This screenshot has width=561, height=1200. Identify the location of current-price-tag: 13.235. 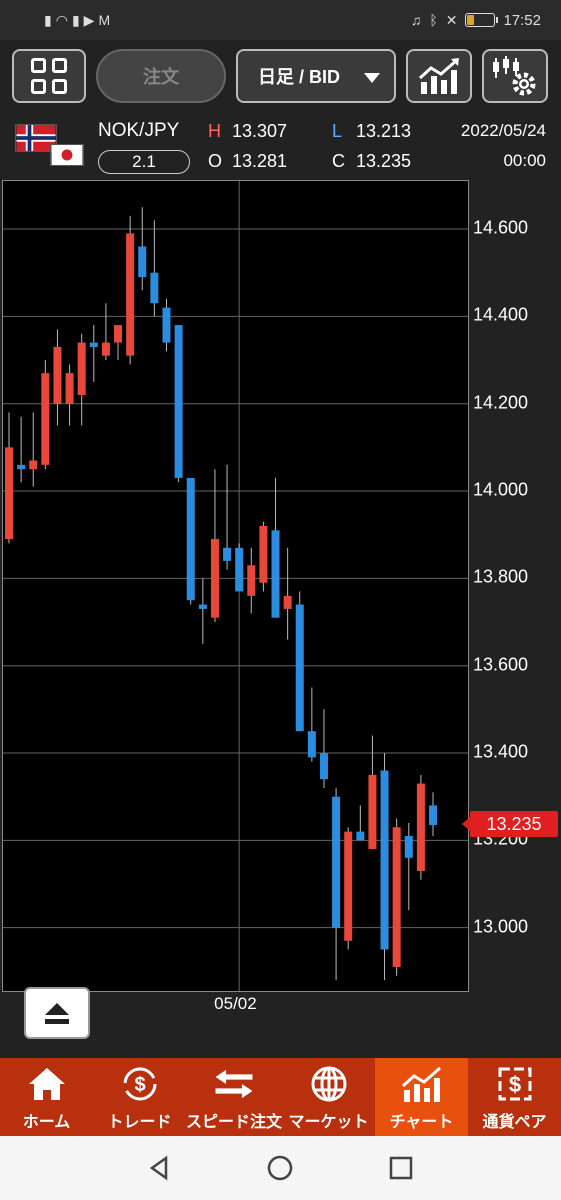
(510, 824).